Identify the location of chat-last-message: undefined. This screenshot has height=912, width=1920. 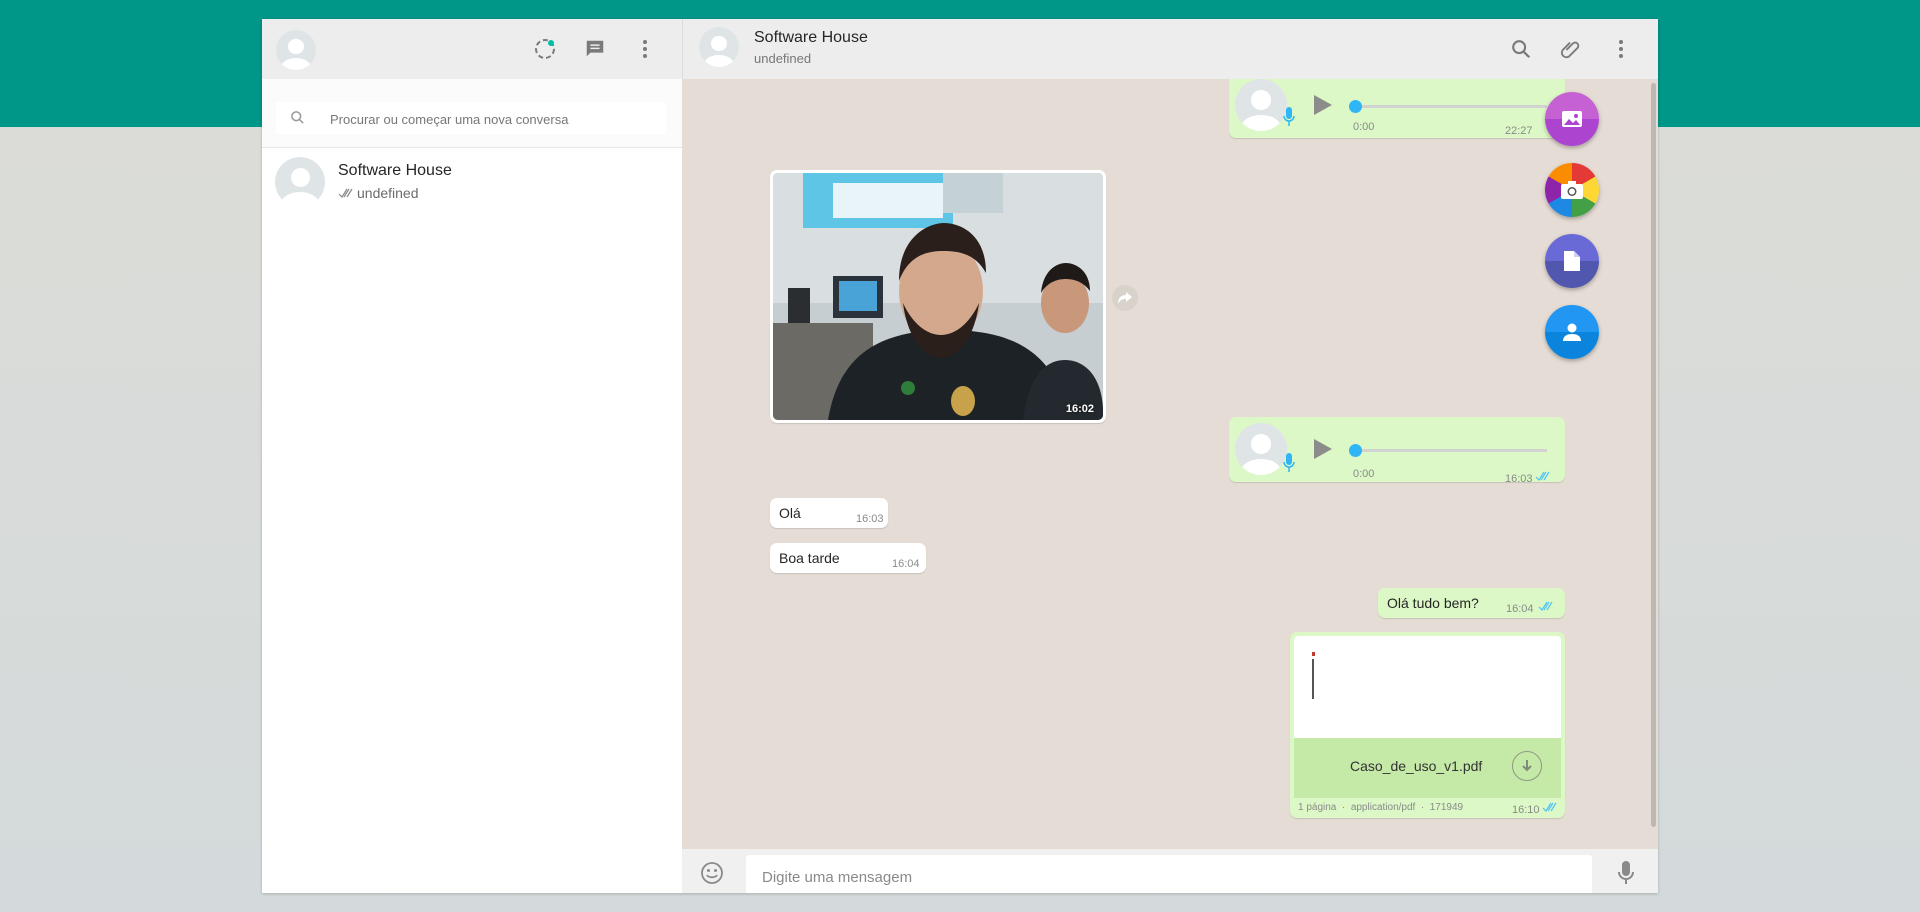
(378, 193).